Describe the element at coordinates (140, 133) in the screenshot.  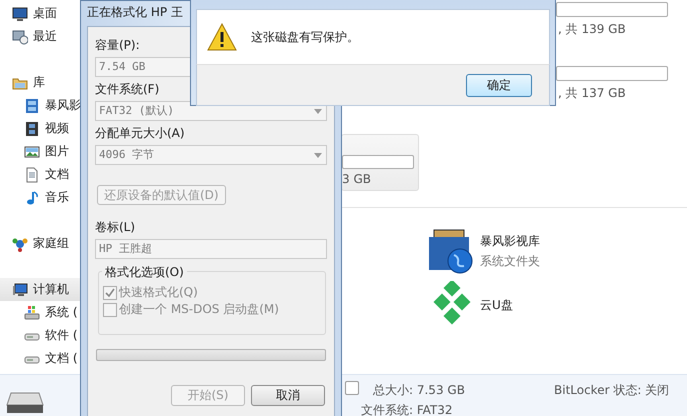
I see `field-label: 分配单元大小(A)` at that location.